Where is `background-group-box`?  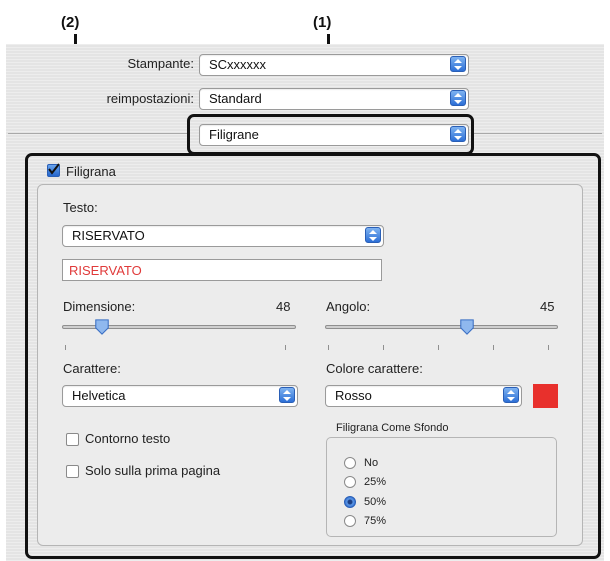 background-group-box is located at coordinates (441, 487).